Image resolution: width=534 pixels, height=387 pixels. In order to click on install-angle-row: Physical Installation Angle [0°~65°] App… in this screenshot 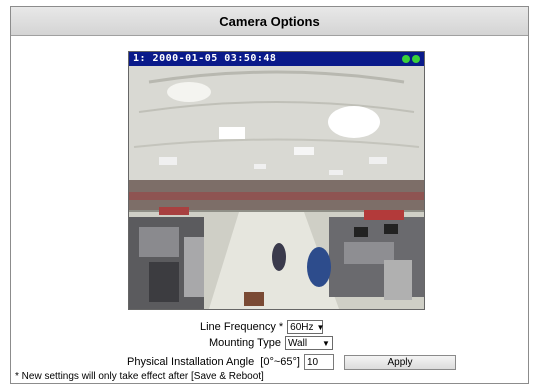, I will do `click(291, 362)`.